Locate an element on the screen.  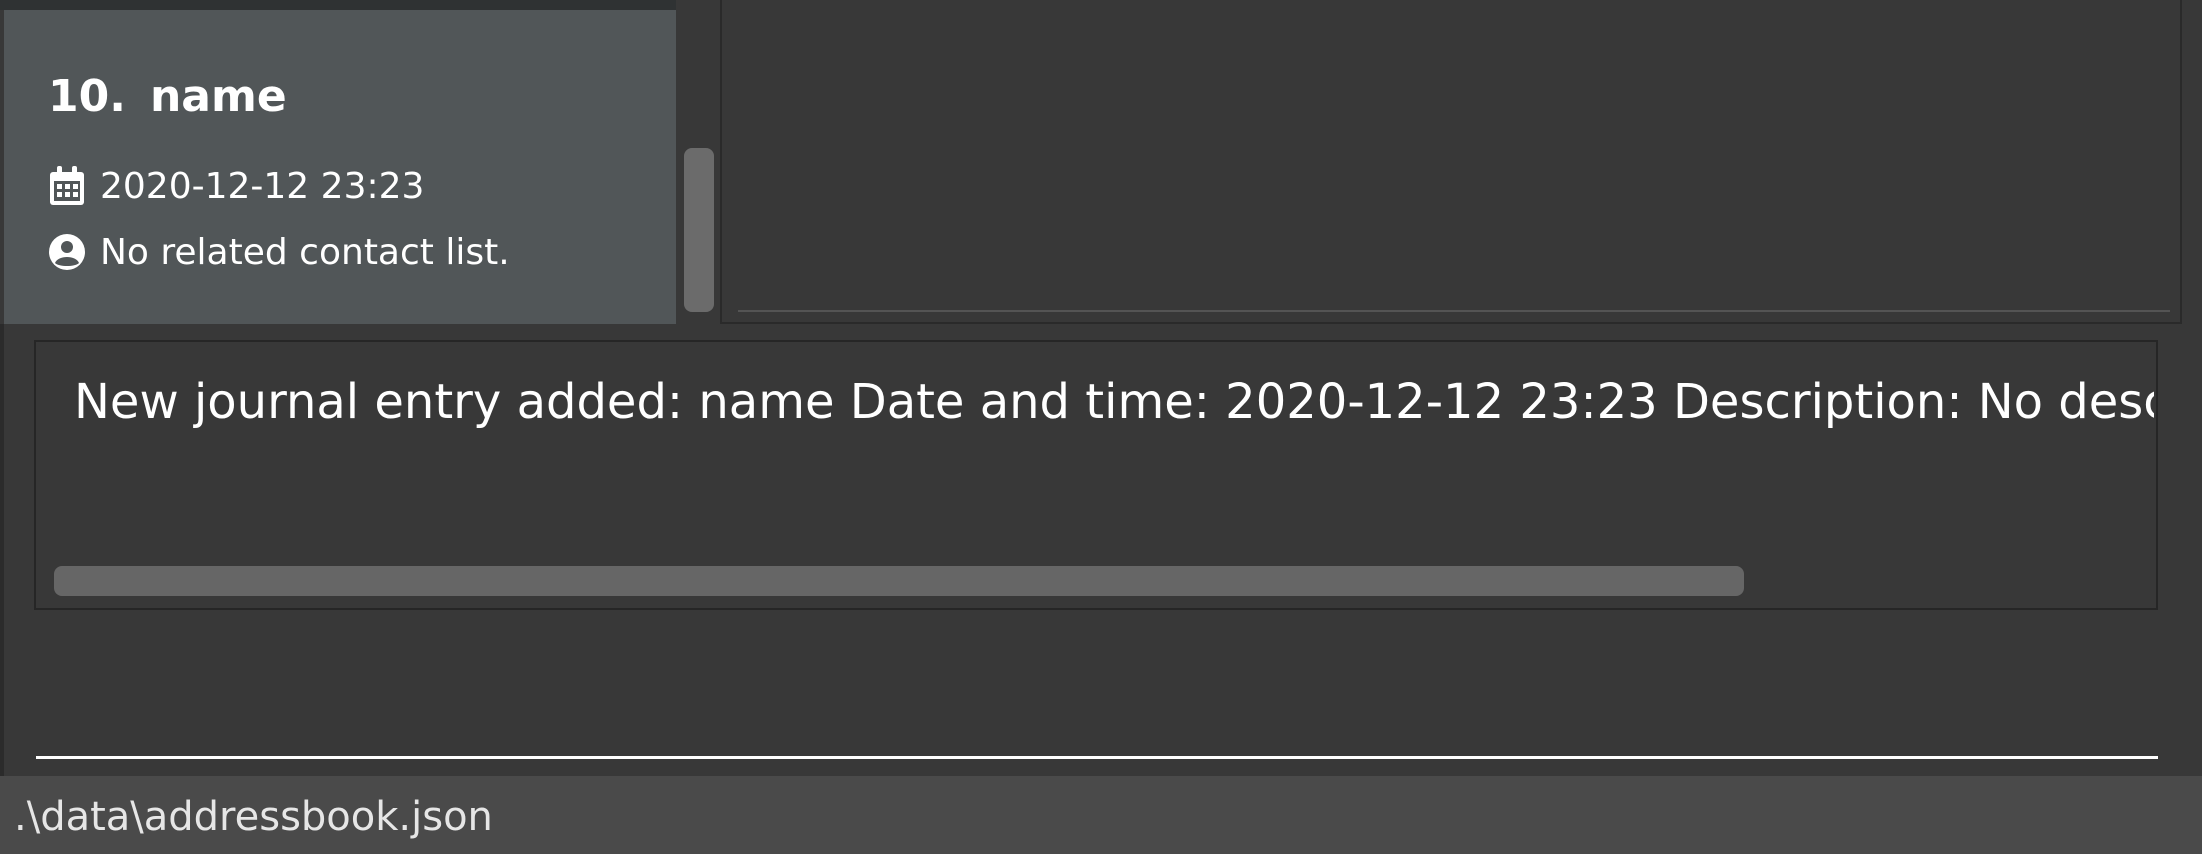
command-input-underline is located at coordinates (1097, 757).